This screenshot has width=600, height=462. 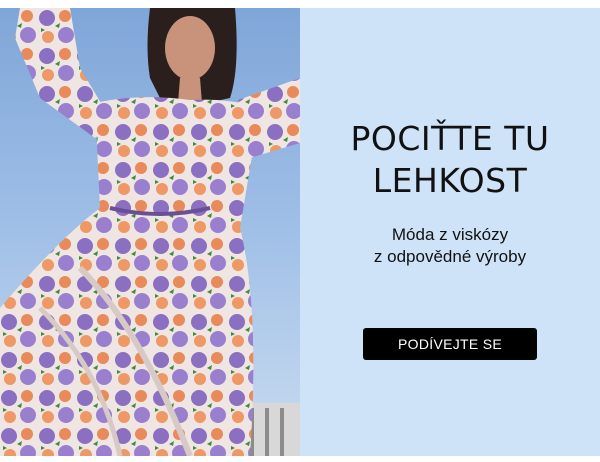 I want to click on promo-subheadline: Móda z viskózy z odpovědné výroby, so click(x=450, y=245).